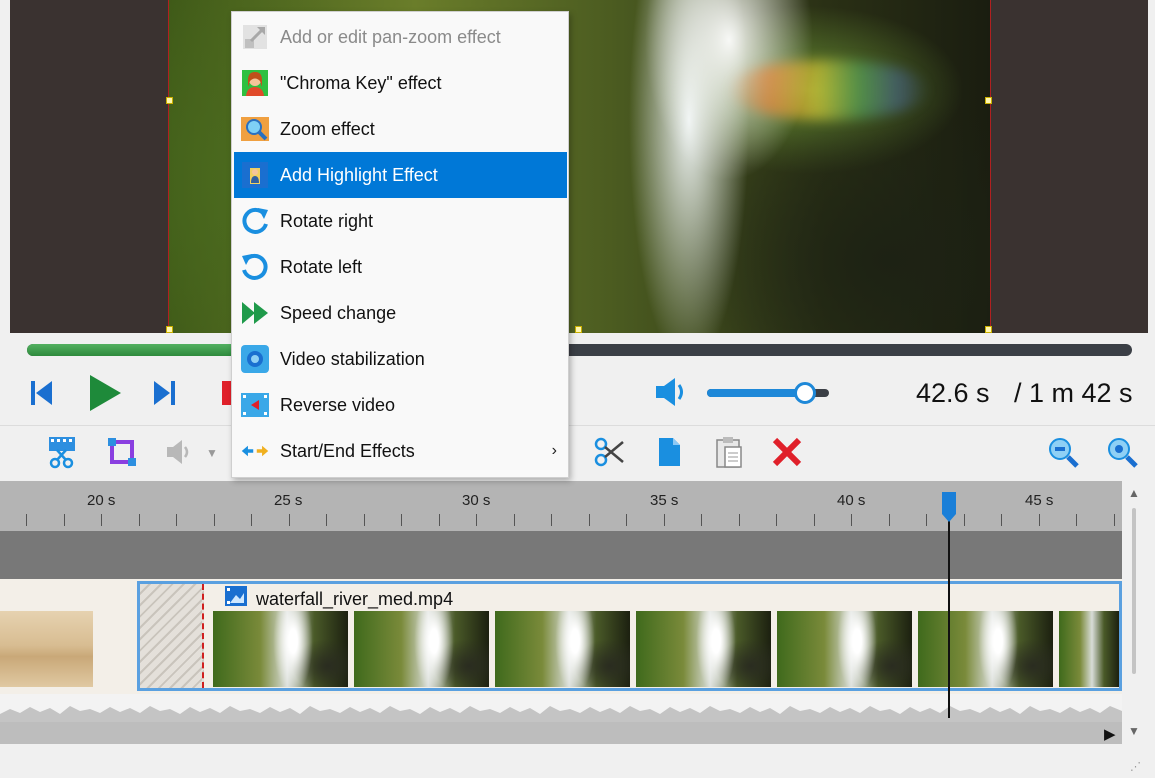  Describe the element at coordinates (1135, 766) in the screenshot. I see `resize-grip-icon: ⋰` at that location.